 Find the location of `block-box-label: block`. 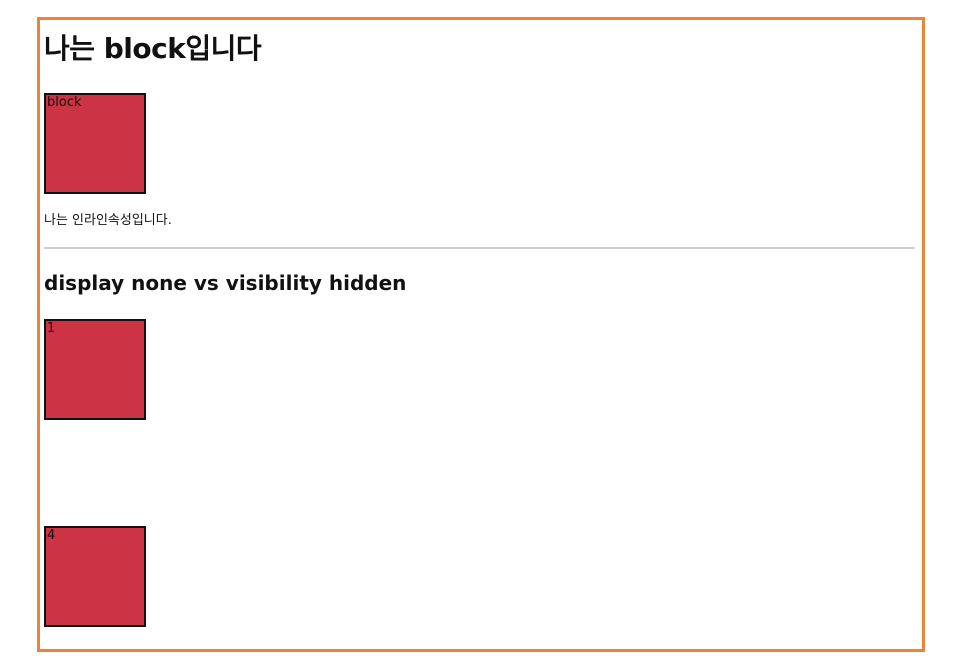

block-box-label: block is located at coordinates (64, 102).